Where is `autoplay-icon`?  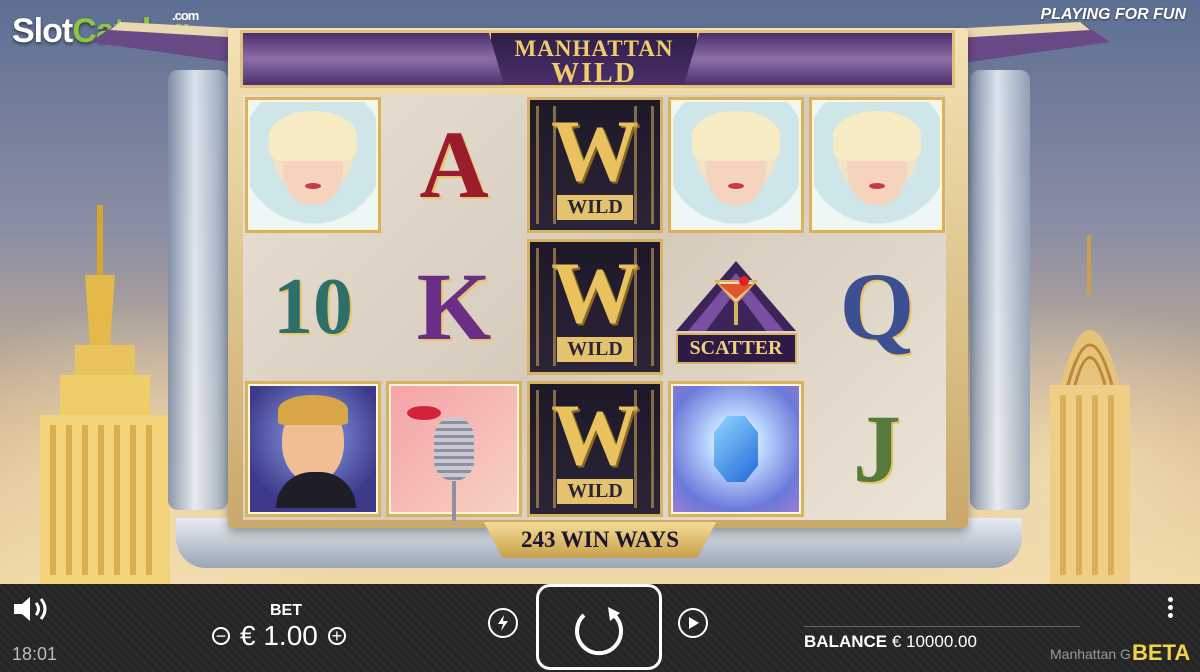
autoplay-icon is located at coordinates (693, 623).